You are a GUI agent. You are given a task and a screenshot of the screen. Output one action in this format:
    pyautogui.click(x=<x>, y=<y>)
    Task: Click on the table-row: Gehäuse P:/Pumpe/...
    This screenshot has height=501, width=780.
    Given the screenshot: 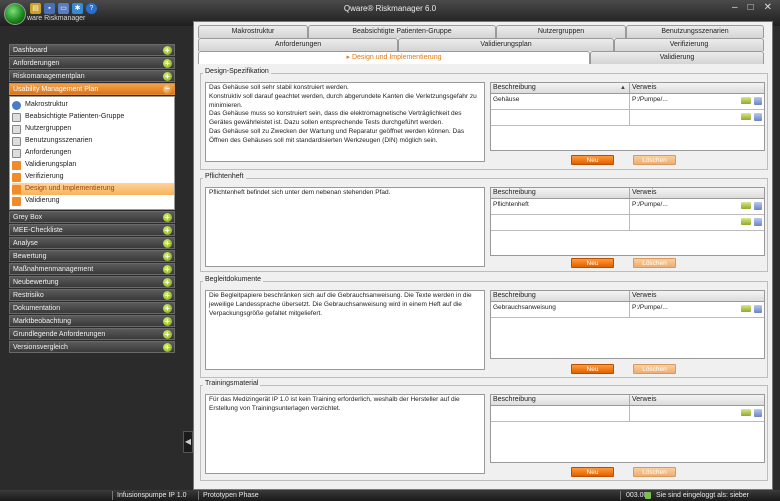 What is the action you would take?
    pyautogui.click(x=627, y=102)
    